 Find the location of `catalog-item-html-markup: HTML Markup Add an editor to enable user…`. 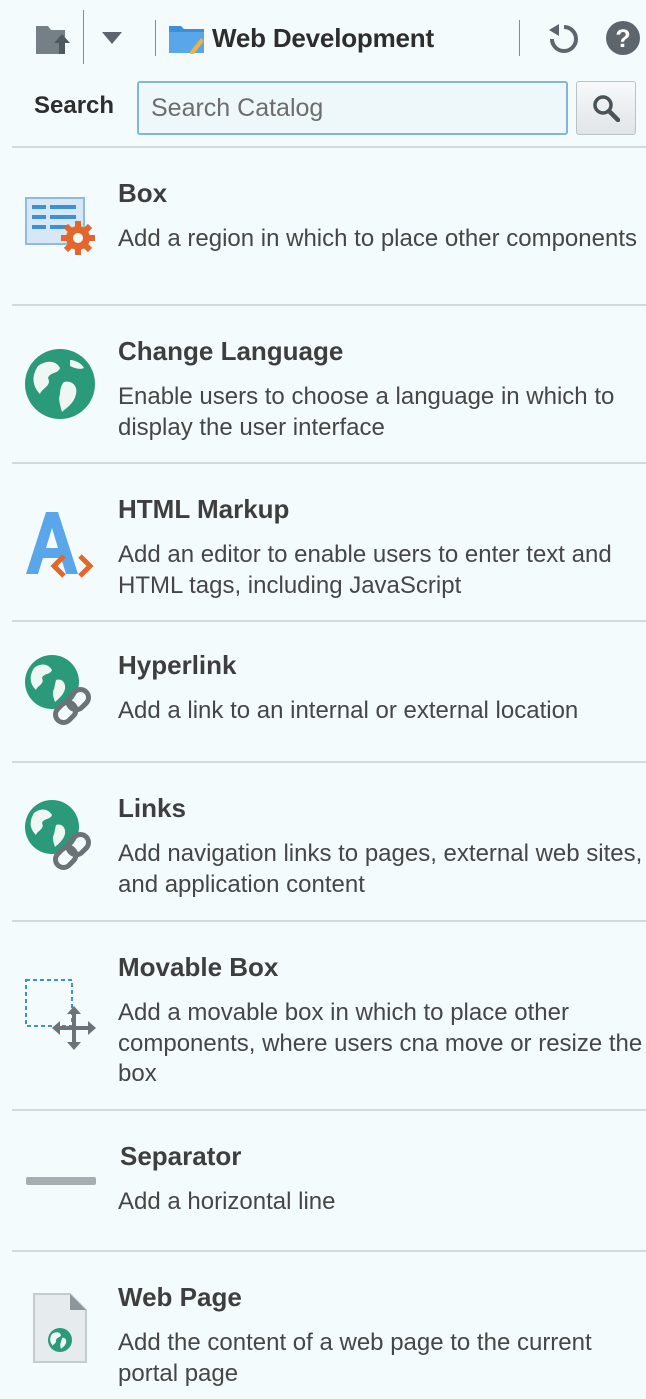

catalog-item-html-markup: HTML Markup Add an editor to enable user… is located at coordinates (329, 541).